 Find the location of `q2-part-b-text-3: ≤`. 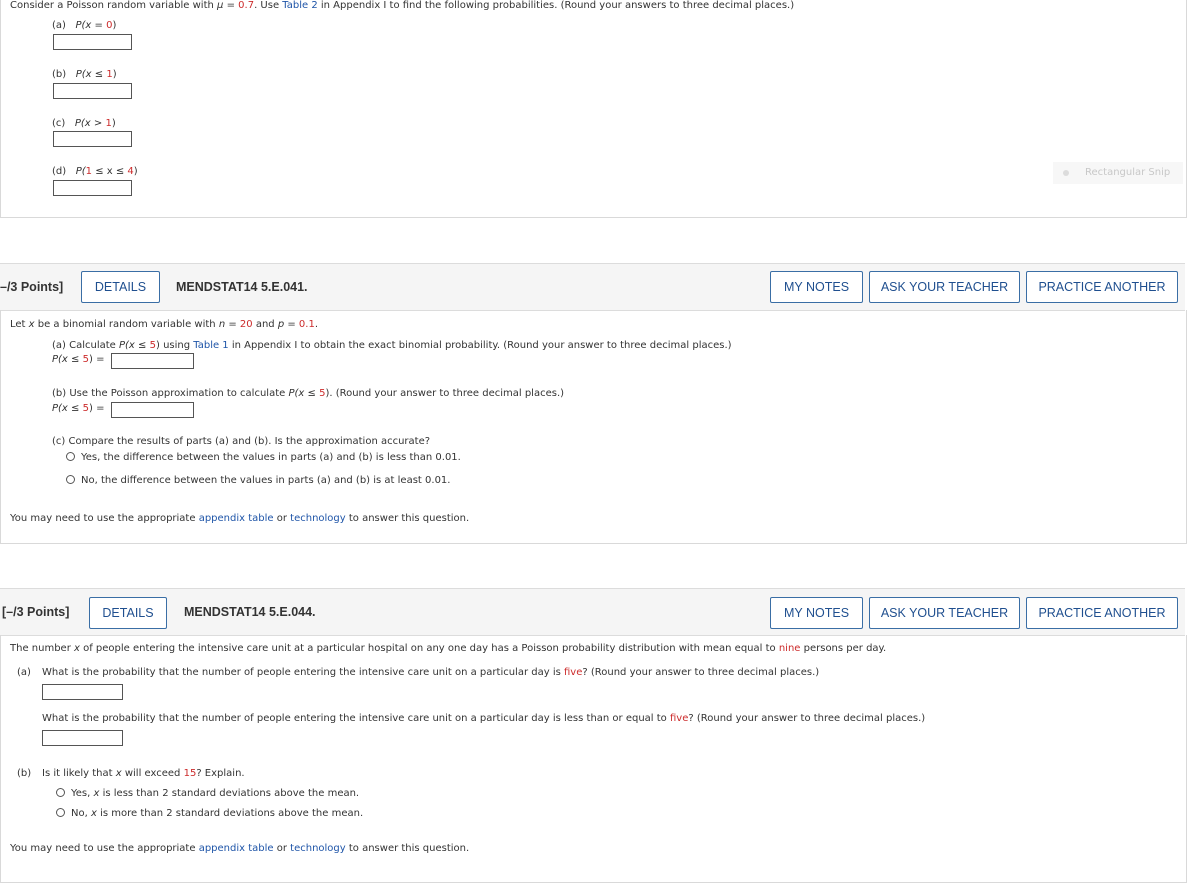

q2-part-b-text-3: ≤ is located at coordinates (312, 393).